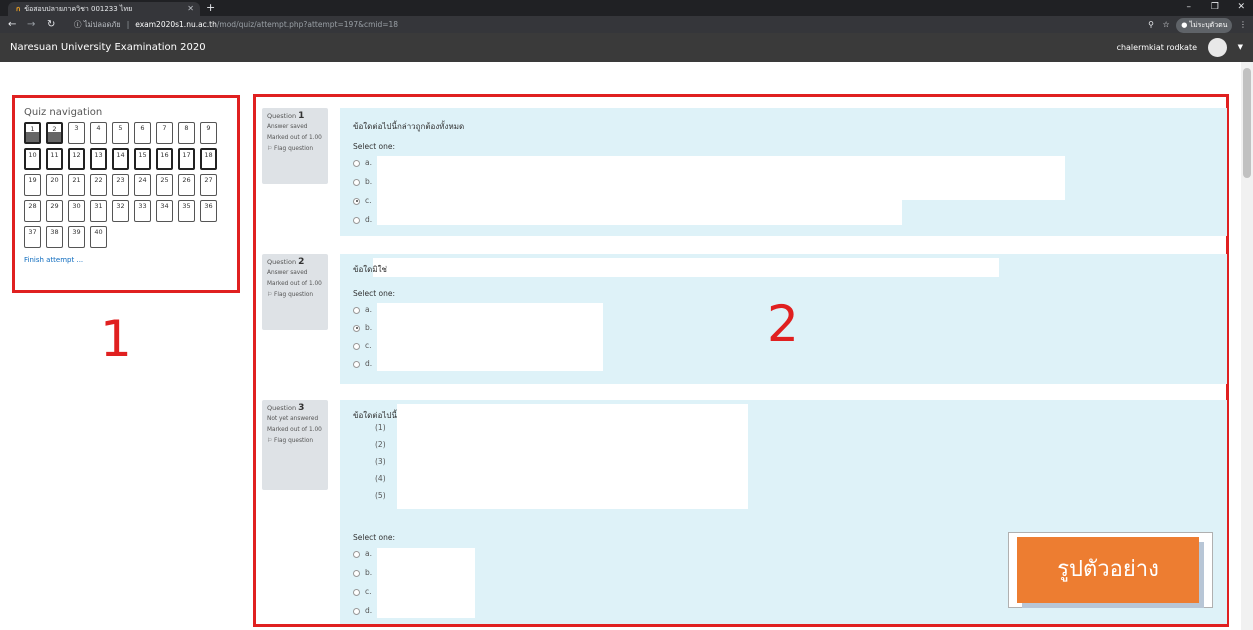  Describe the element at coordinates (32, 237) in the screenshot. I see `question-nav-button: 37` at that location.